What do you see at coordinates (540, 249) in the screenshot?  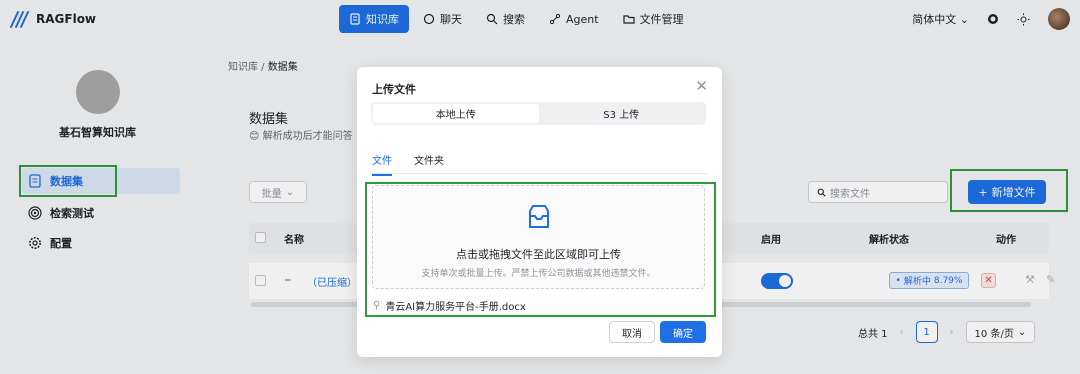 I see `highlight-box-dropzone` at bounding box center [540, 249].